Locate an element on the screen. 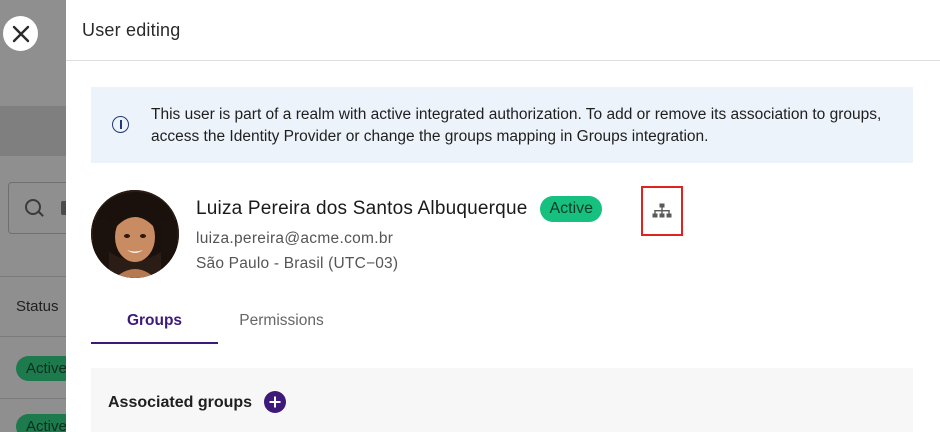 Image resolution: width=940 pixels, height=432 pixels. hierarchy-button is located at coordinates (662, 211).